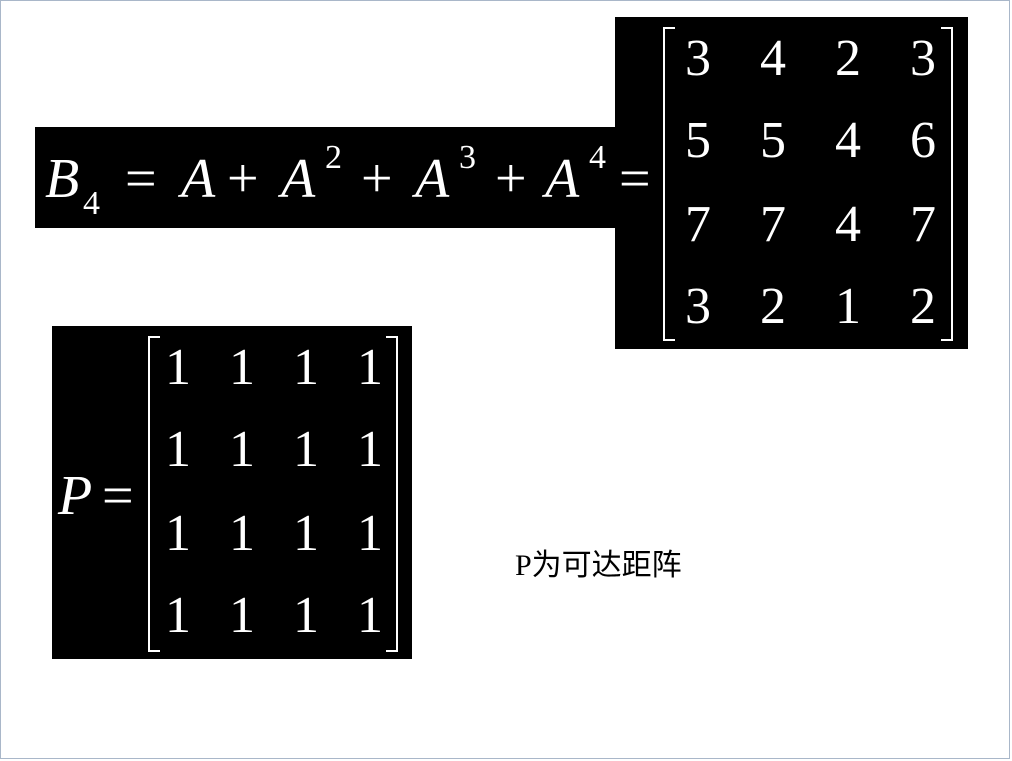  I want to click on b4-matrix-left-bracket, so click(669, 184).